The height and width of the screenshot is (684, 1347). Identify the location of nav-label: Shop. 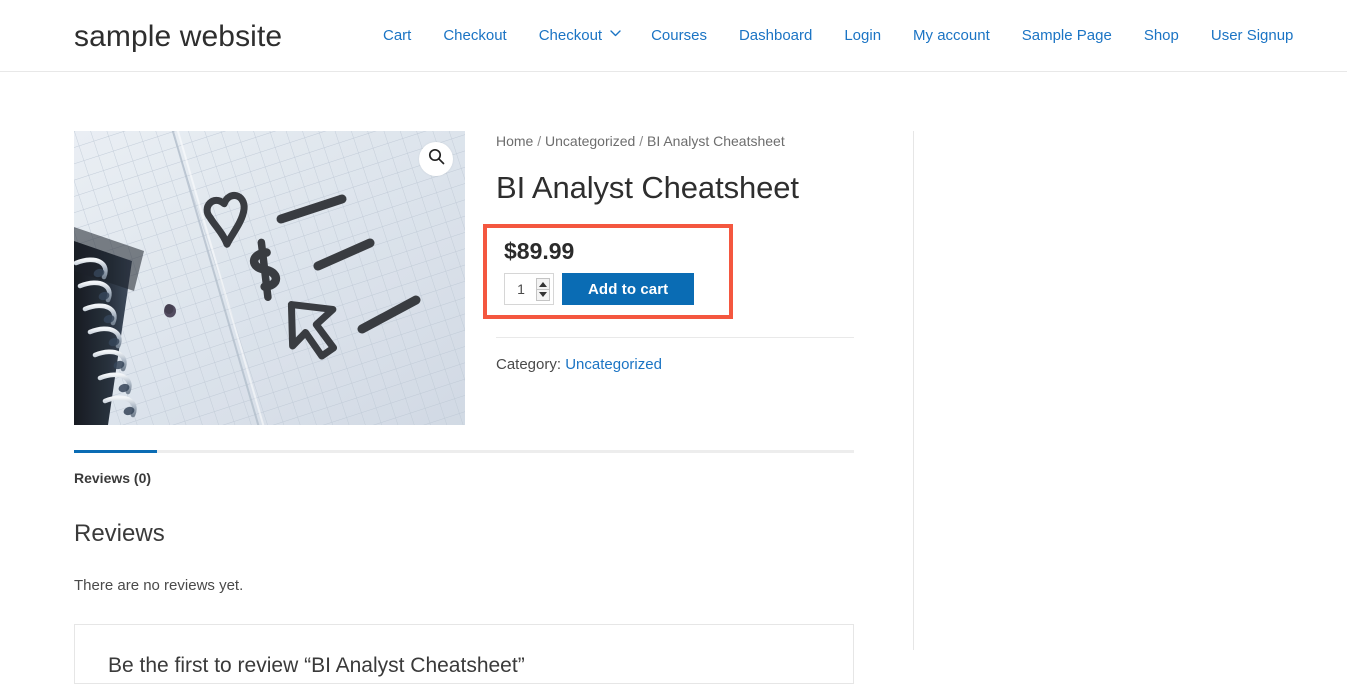
(1161, 35).